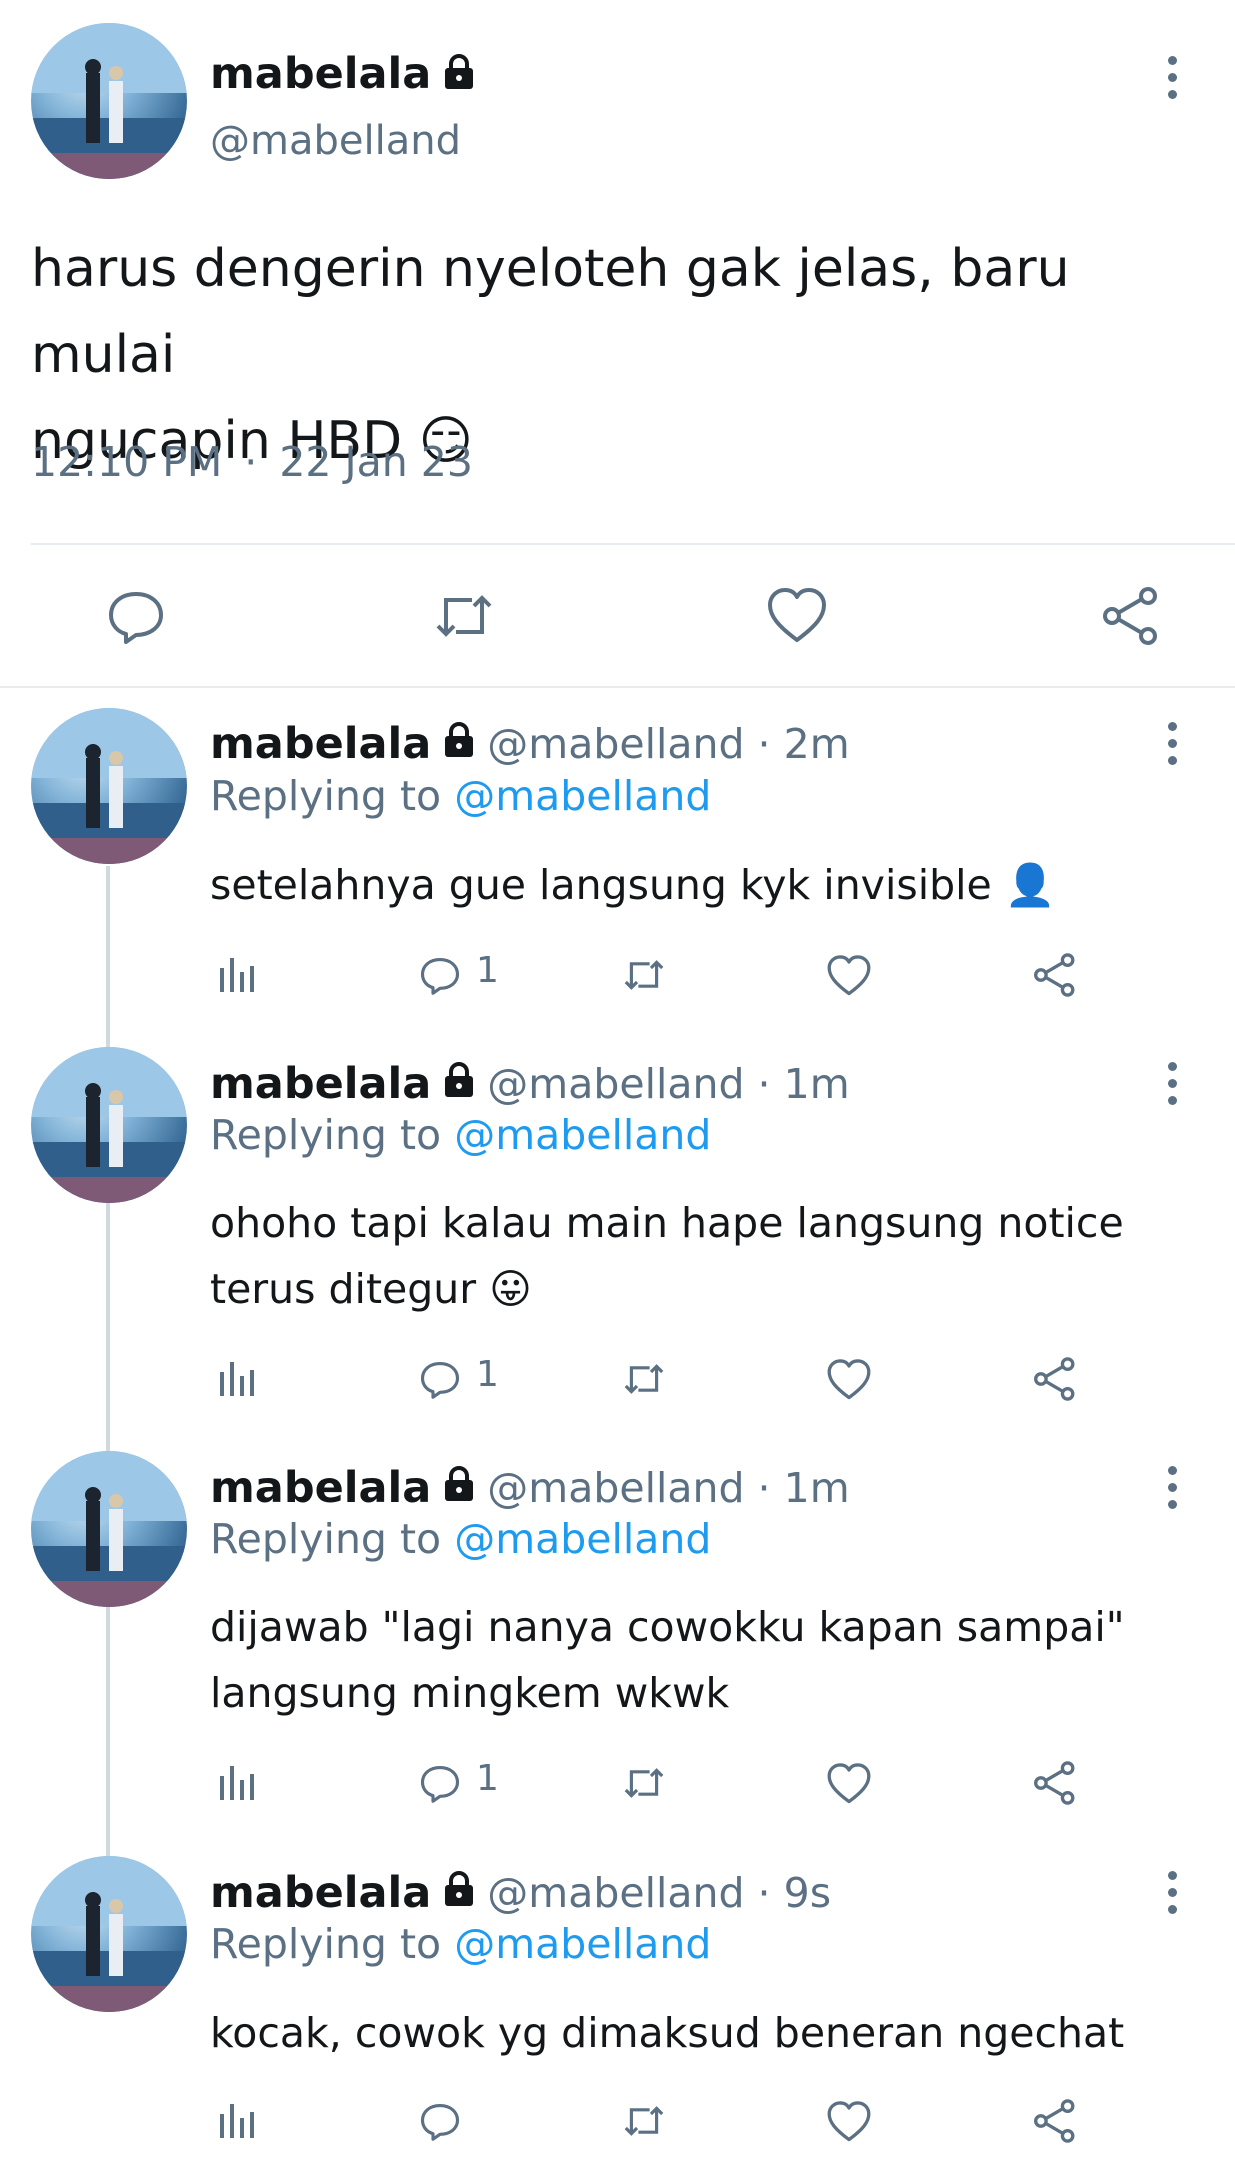  What do you see at coordinates (667, 2033) in the screenshot?
I see `reply-text: kocak, cowok yg dimaksud beneran ngechat` at bounding box center [667, 2033].